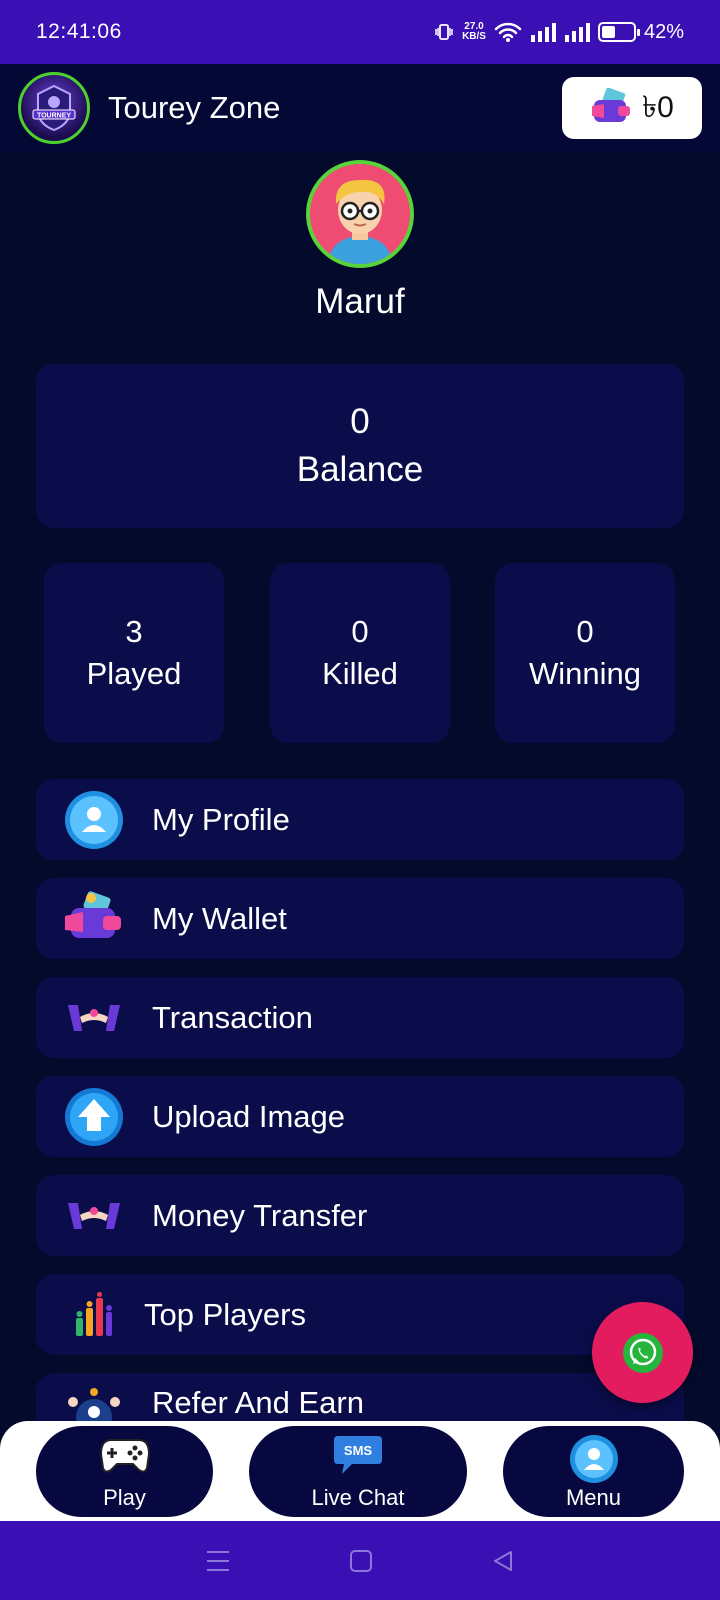 The width and height of the screenshot is (720, 1600). I want to click on top-players-icon, so click(94, 1313).